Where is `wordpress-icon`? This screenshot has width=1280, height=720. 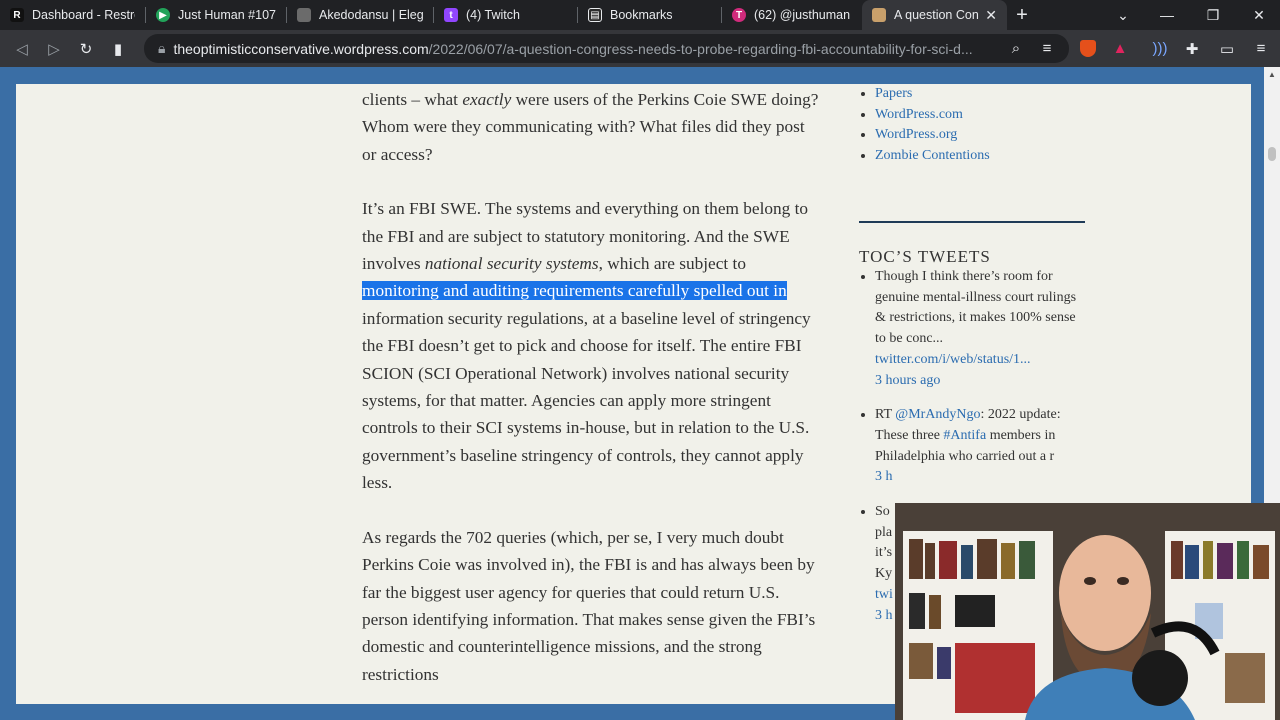 wordpress-icon is located at coordinates (879, 15).